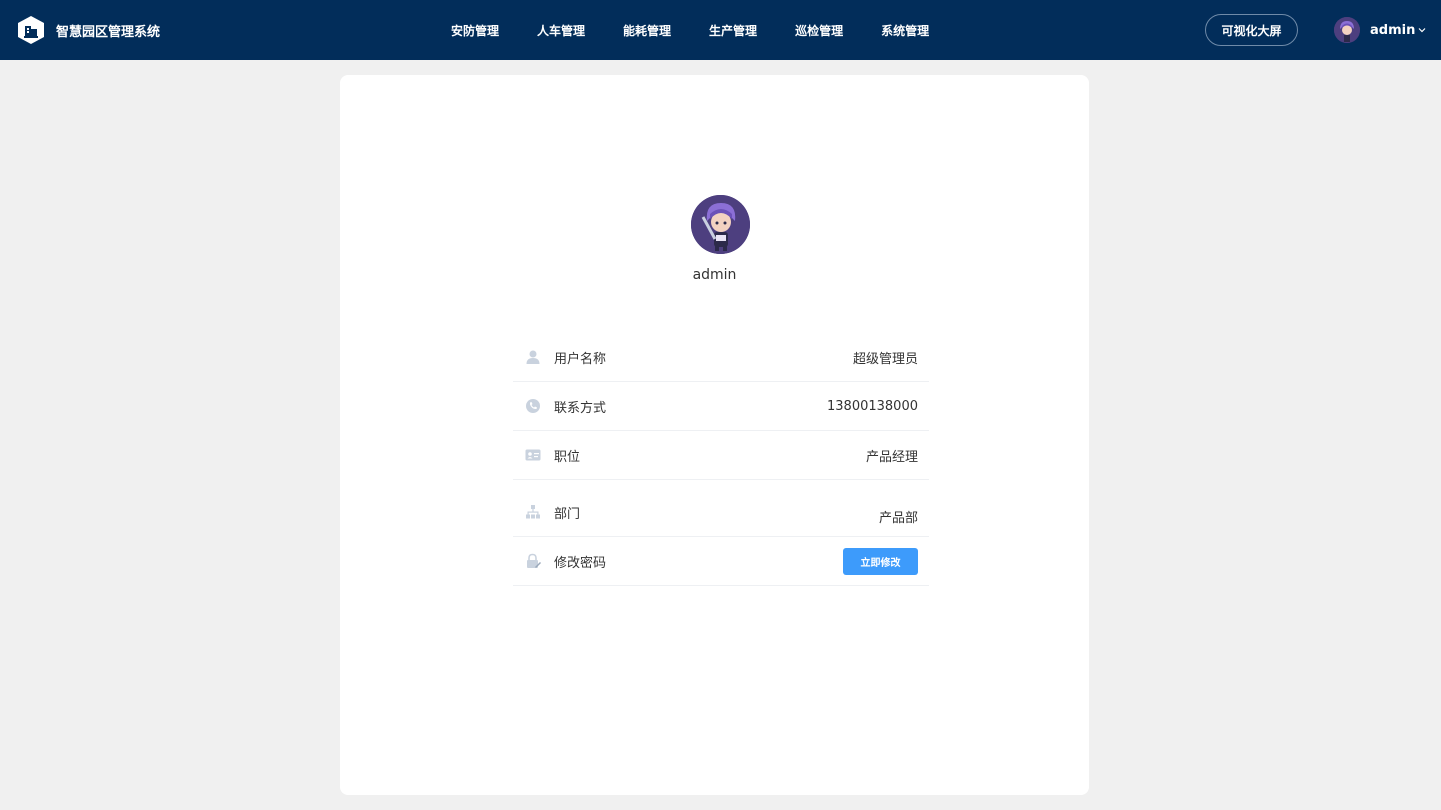  Describe the element at coordinates (580, 563) in the screenshot. I see `row-label: 修改密码` at that location.